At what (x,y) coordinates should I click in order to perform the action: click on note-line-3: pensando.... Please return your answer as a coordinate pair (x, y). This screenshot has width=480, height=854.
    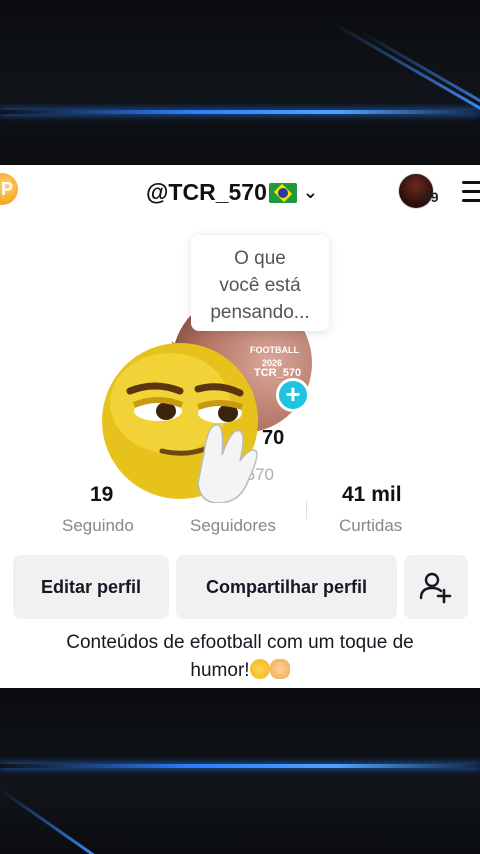
    Looking at the image, I should click on (260, 312).